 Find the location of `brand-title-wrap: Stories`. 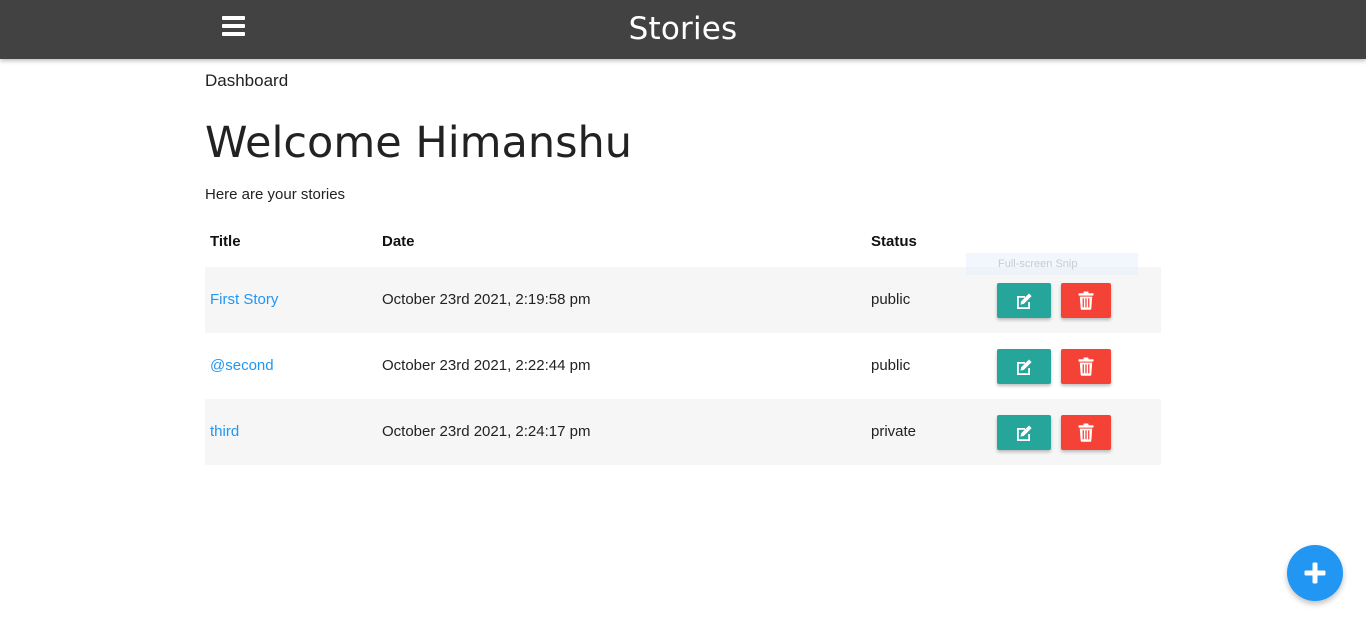

brand-title-wrap: Stories is located at coordinates (683, 29).